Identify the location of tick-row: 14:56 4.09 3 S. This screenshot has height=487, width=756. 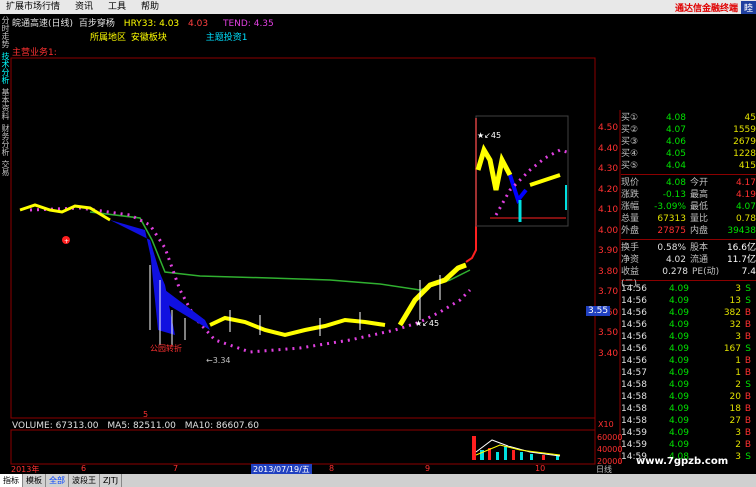
(686, 289).